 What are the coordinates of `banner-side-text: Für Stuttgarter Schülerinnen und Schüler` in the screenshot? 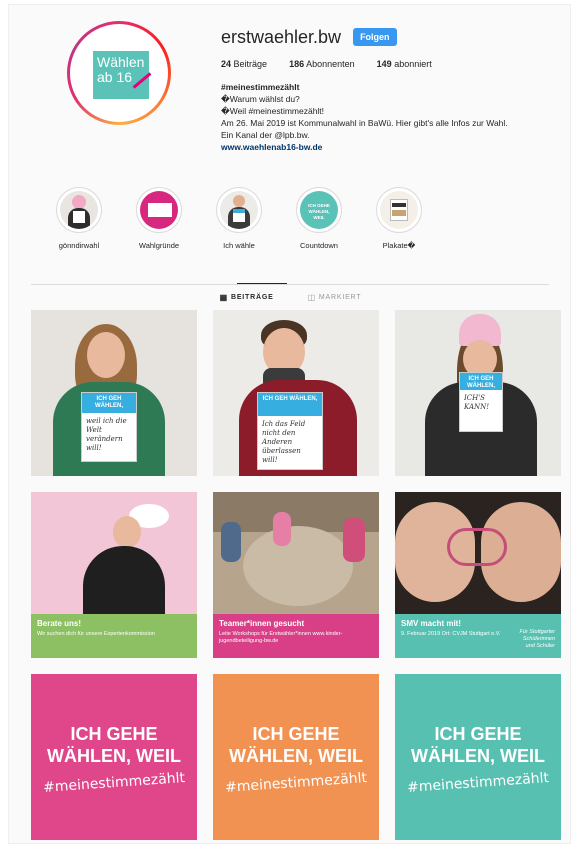 It's located at (537, 639).